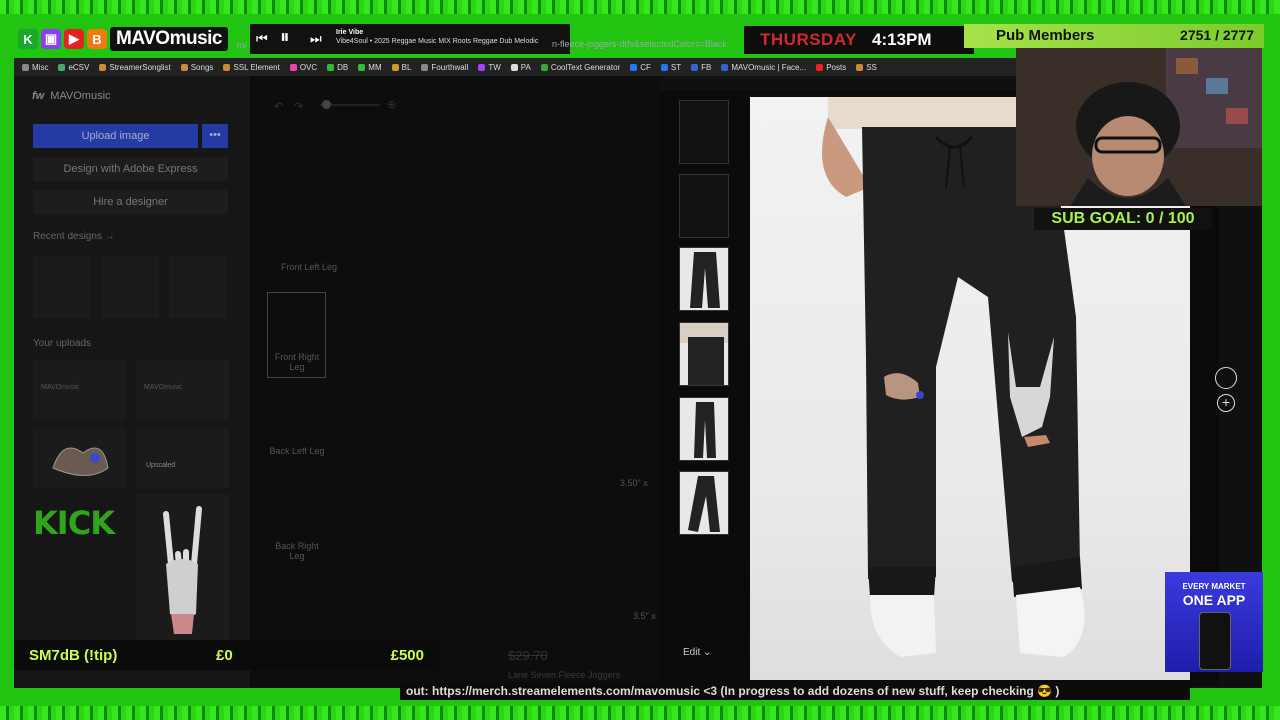  I want to click on bookmark-item: SS, so click(866, 67).